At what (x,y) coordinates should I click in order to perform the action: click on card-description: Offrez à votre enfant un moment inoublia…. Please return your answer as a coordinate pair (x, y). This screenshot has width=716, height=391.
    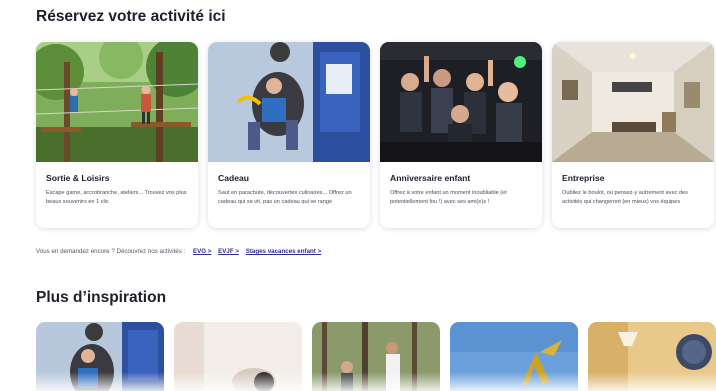
    Looking at the image, I should click on (448, 197).